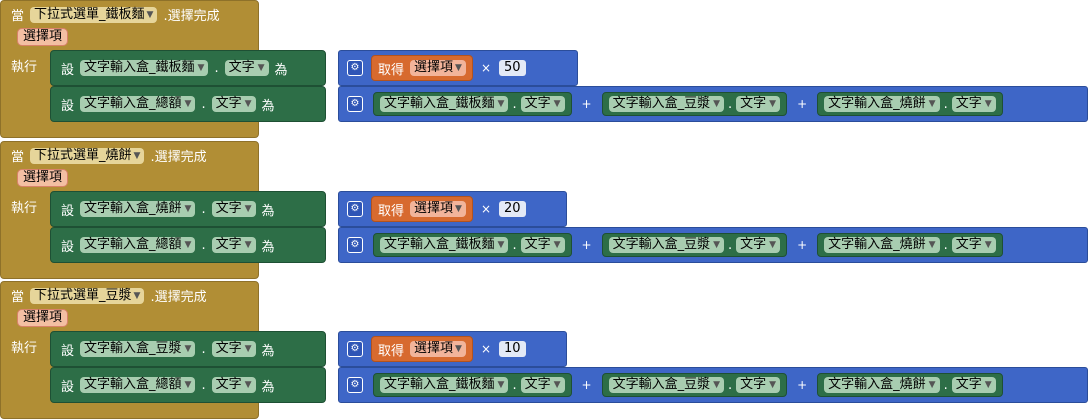 This screenshot has height=419, width=1089. Describe the element at coordinates (138, 209) in the screenshot. I see `target-component-dropdown: 文字輸入盒_燒餅 ▼` at that location.